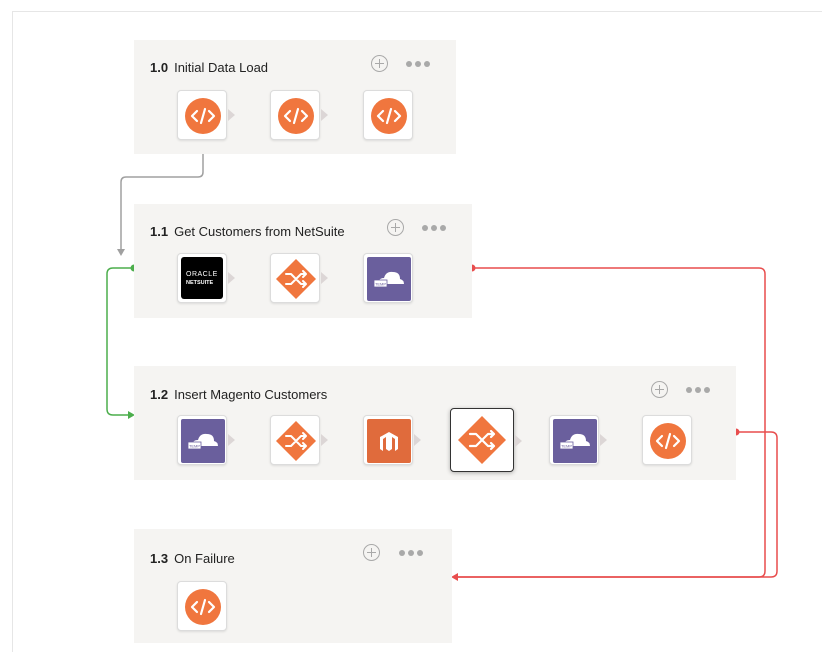  I want to click on operation-title: 1.0 Initial Data Load, so click(209, 67).